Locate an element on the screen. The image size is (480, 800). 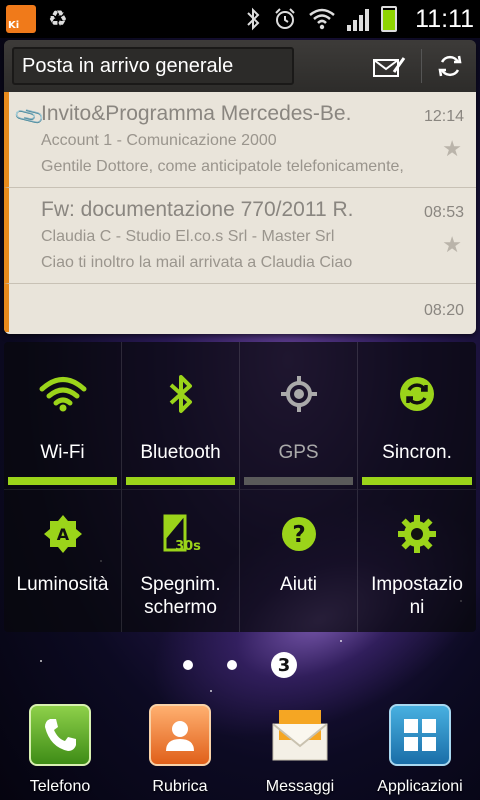
toggle-label: Spegnim. schermo is located at coordinates (180, 597).